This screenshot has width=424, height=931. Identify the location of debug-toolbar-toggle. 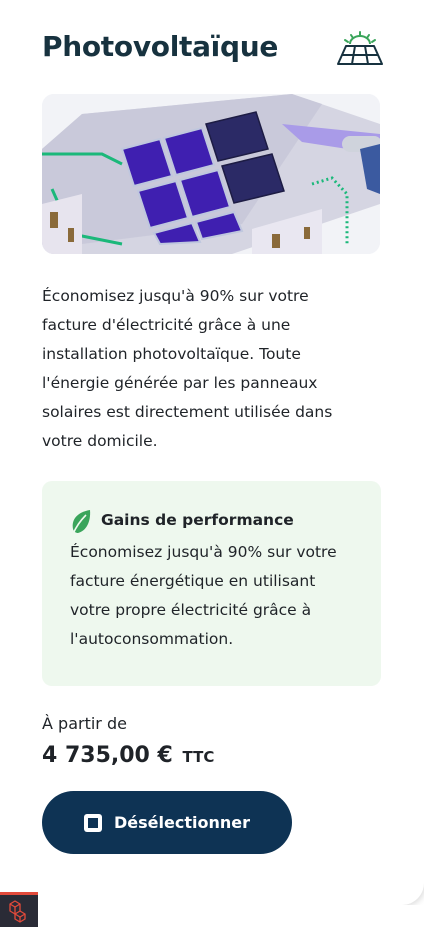
(19, 909).